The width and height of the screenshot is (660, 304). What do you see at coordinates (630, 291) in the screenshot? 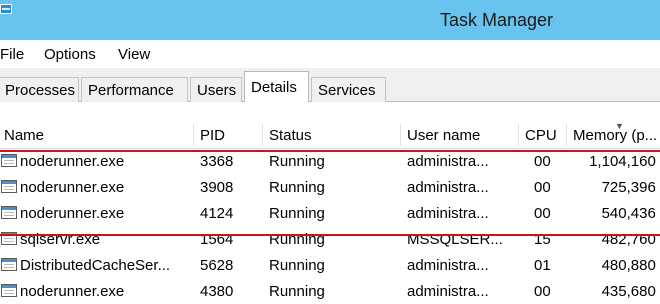
I see `process-memory: 435,680 K` at bounding box center [630, 291].